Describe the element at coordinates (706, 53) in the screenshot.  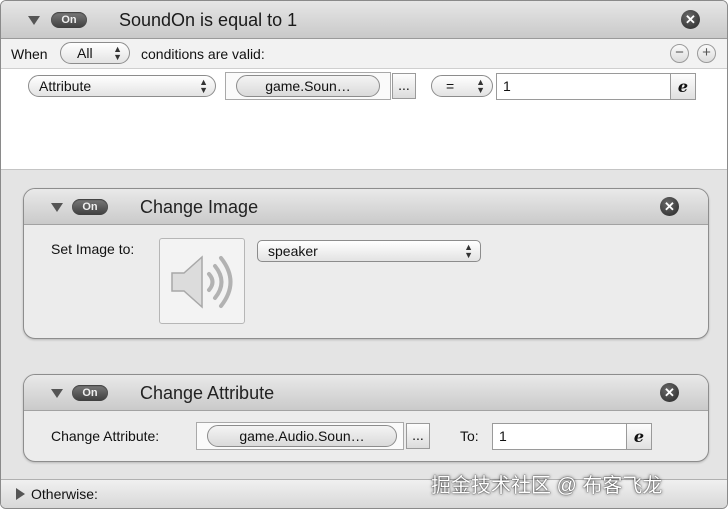
I see `add-condition-button: +` at that location.